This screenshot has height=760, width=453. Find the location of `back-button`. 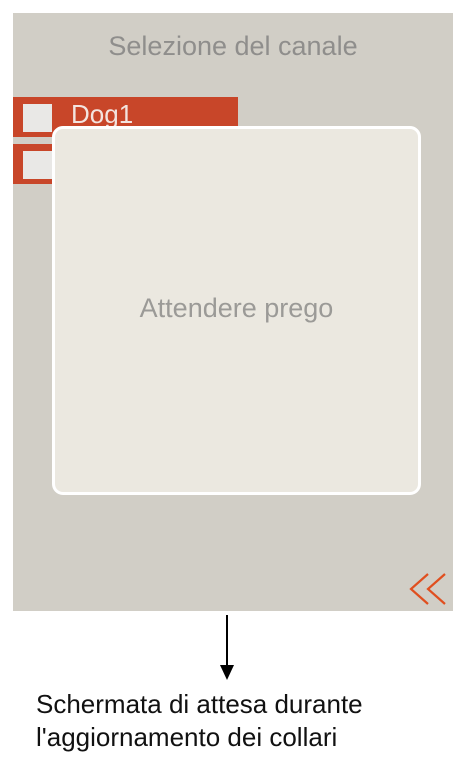

back-button is located at coordinates (429, 589).